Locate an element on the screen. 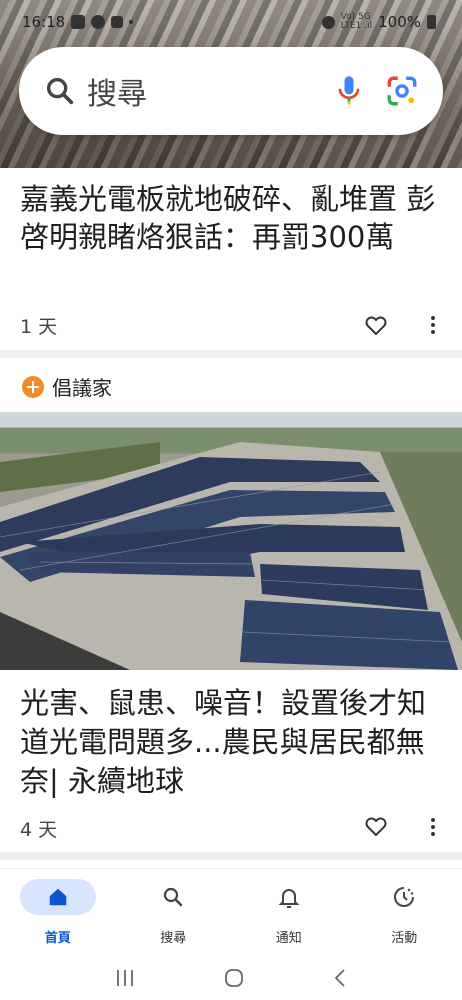 Image resolution: width=462 pixels, height=1000 pixels. nav-activity: 活動 is located at coordinates (404, 912).